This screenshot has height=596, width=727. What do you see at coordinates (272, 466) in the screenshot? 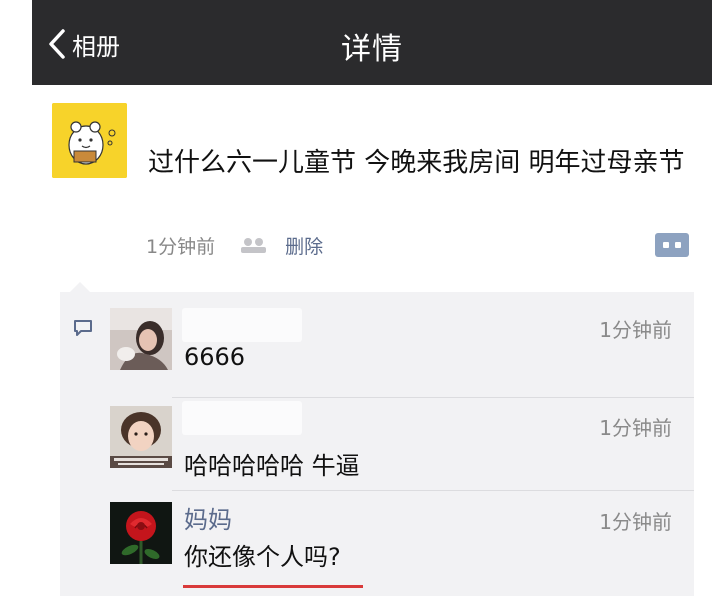
I see `comment-text: 哈哈哈哈哈 牛逼` at bounding box center [272, 466].